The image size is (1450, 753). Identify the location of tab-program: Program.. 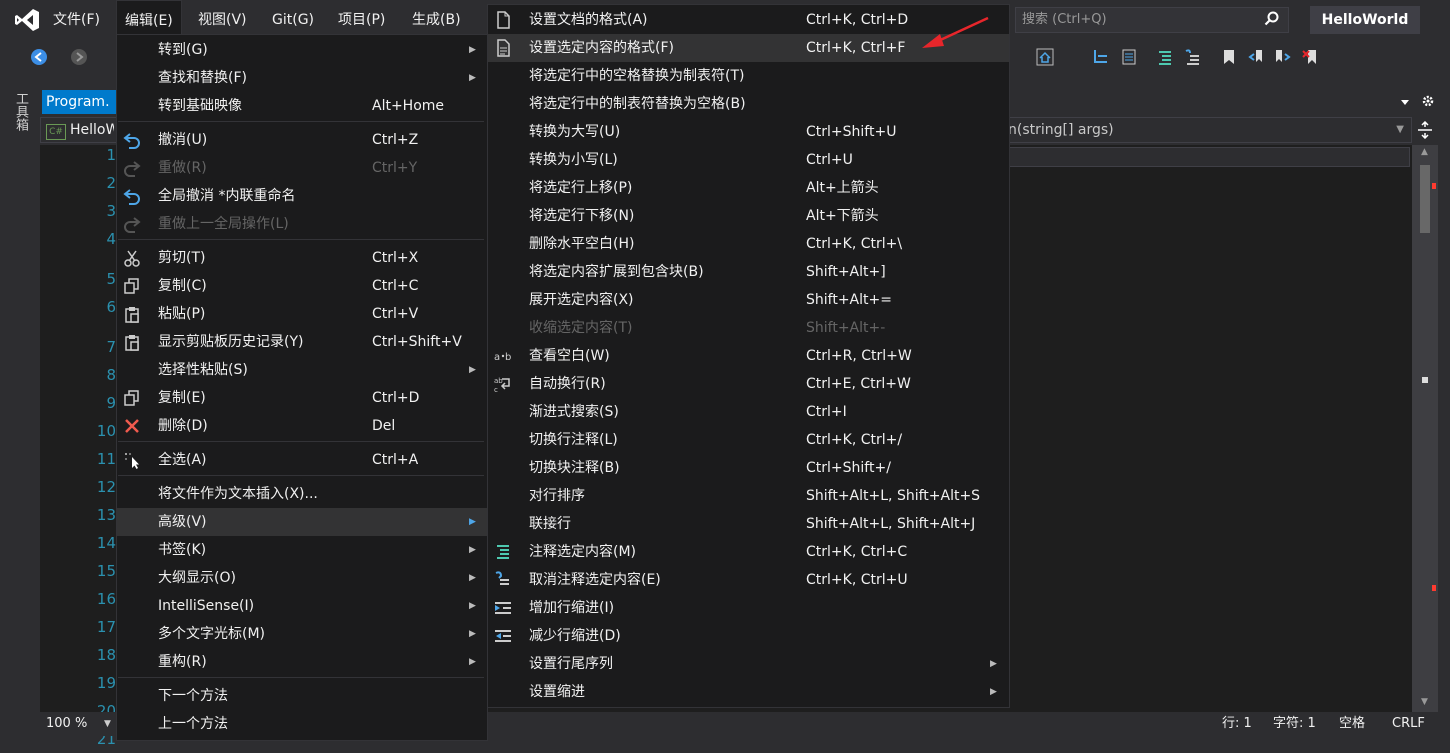
(79, 102).